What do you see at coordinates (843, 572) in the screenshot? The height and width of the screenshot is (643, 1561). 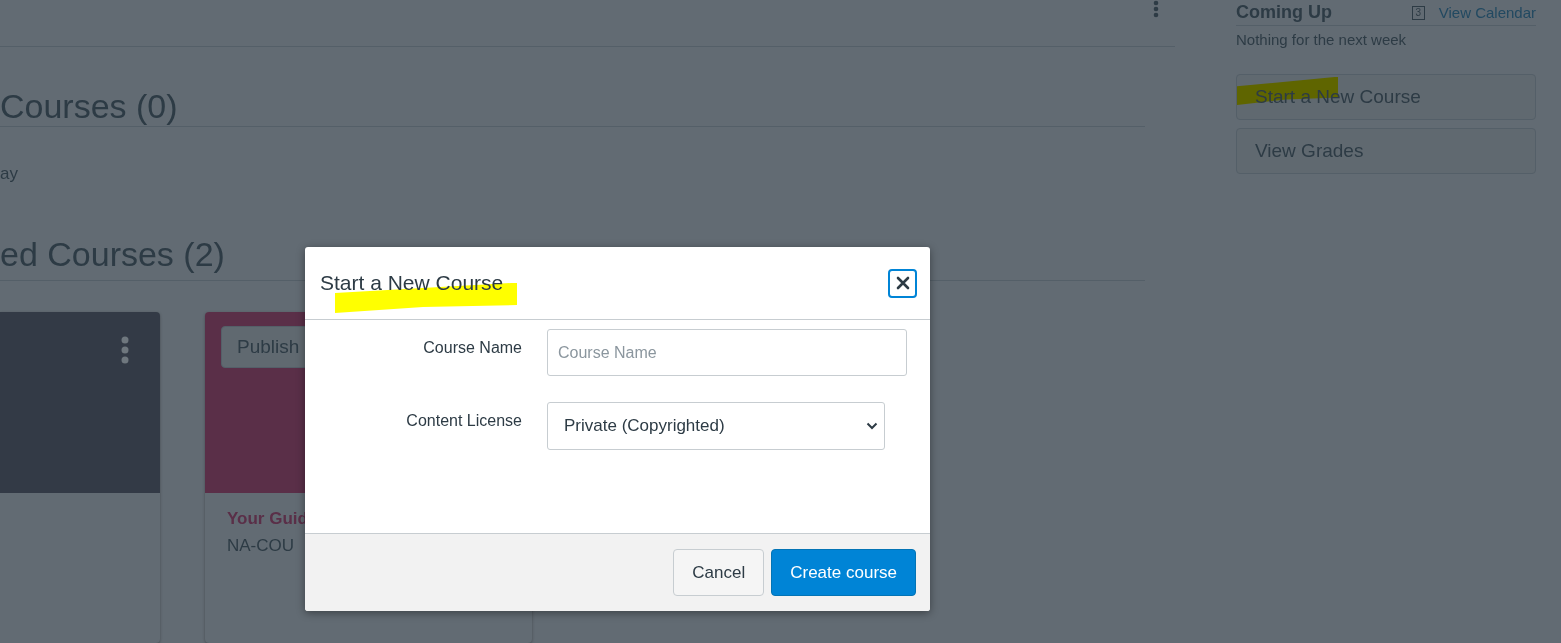 I see `create-course-button: Create course` at bounding box center [843, 572].